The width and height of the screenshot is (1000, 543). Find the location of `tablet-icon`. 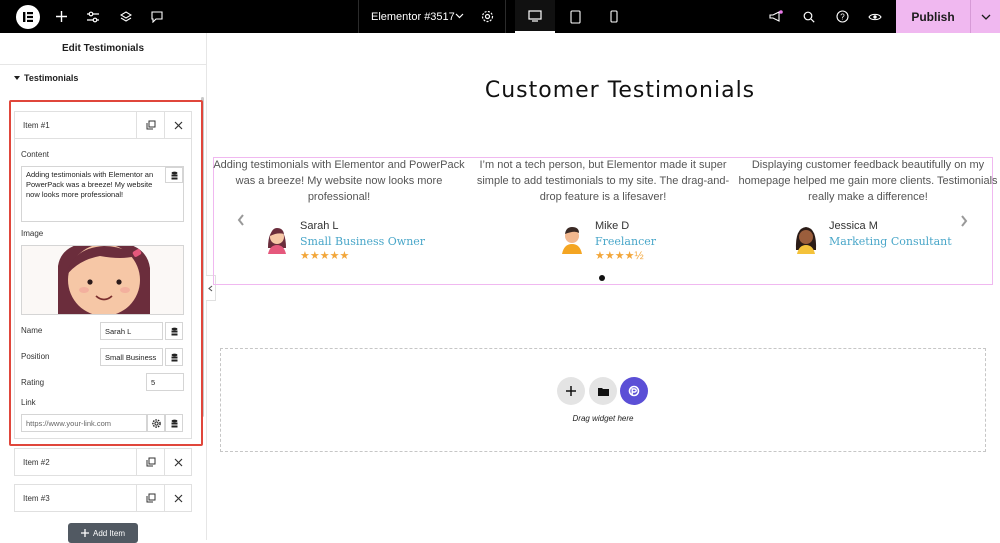

tablet-icon is located at coordinates (575, 16).